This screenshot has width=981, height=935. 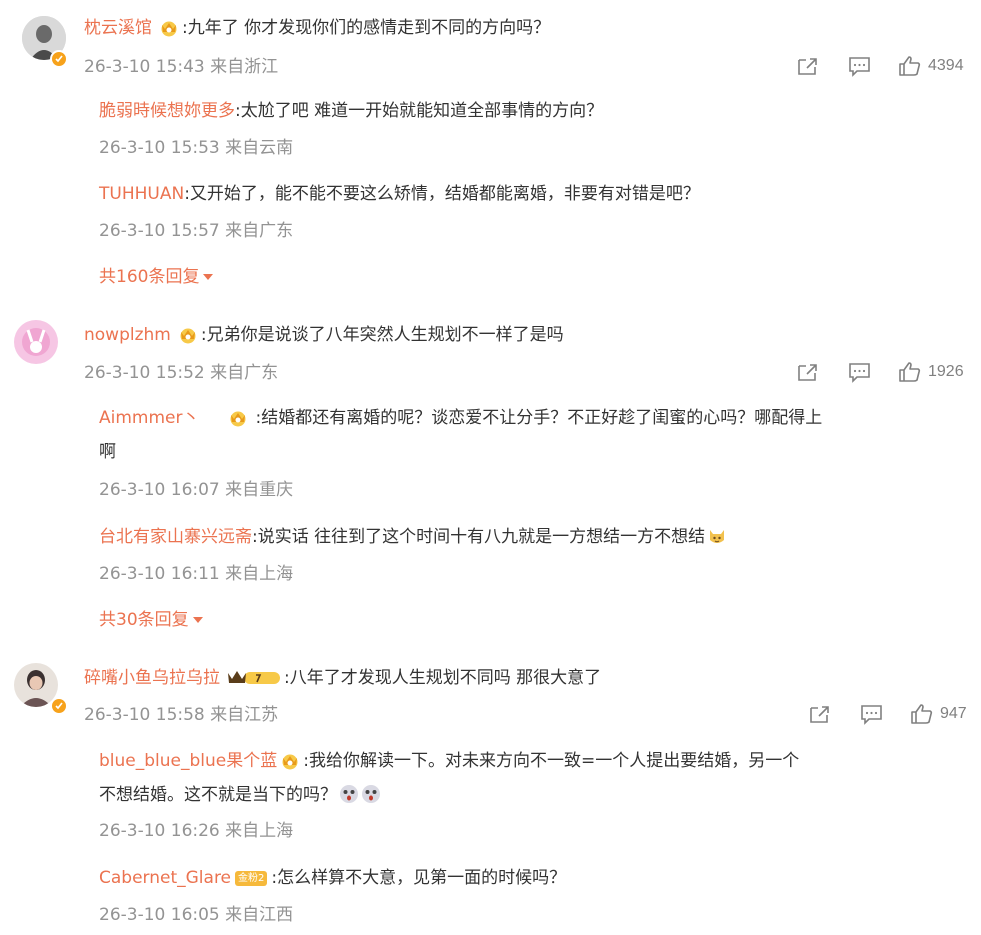 What do you see at coordinates (251, 878) in the screenshot?
I see `fan-badge: 金粉2` at bounding box center [251, 878].